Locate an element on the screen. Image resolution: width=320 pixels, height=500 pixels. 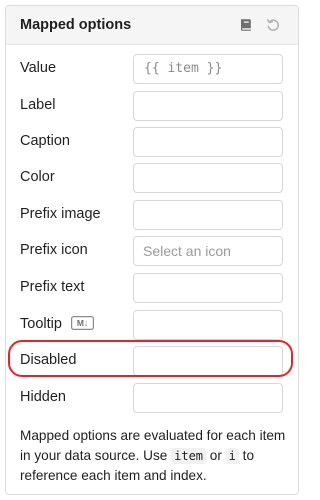
tooltip-row: Tooltip M↓ is located at coordinates (152, 325).